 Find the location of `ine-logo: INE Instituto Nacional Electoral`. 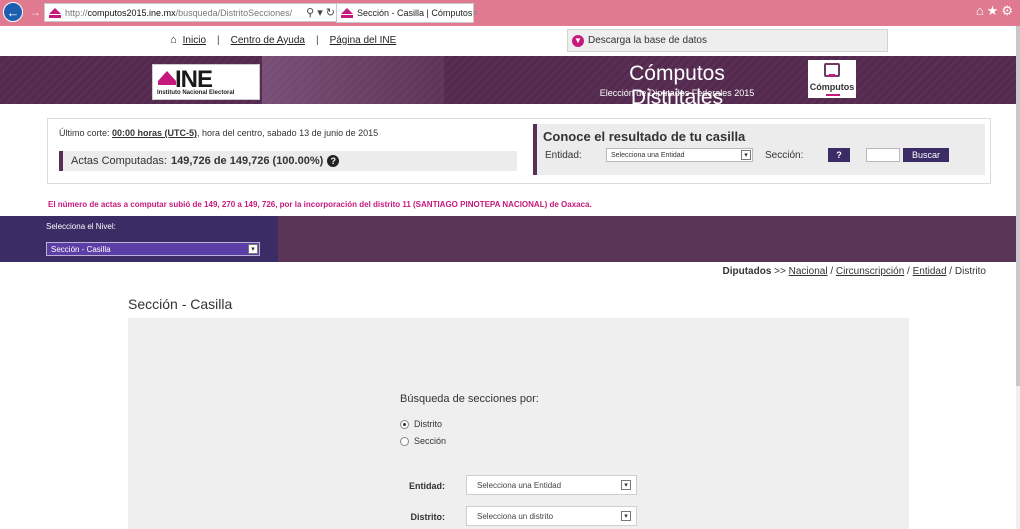

ine-logo: INE Instituto Nacional Electoral is located at coordinates (206, 82).